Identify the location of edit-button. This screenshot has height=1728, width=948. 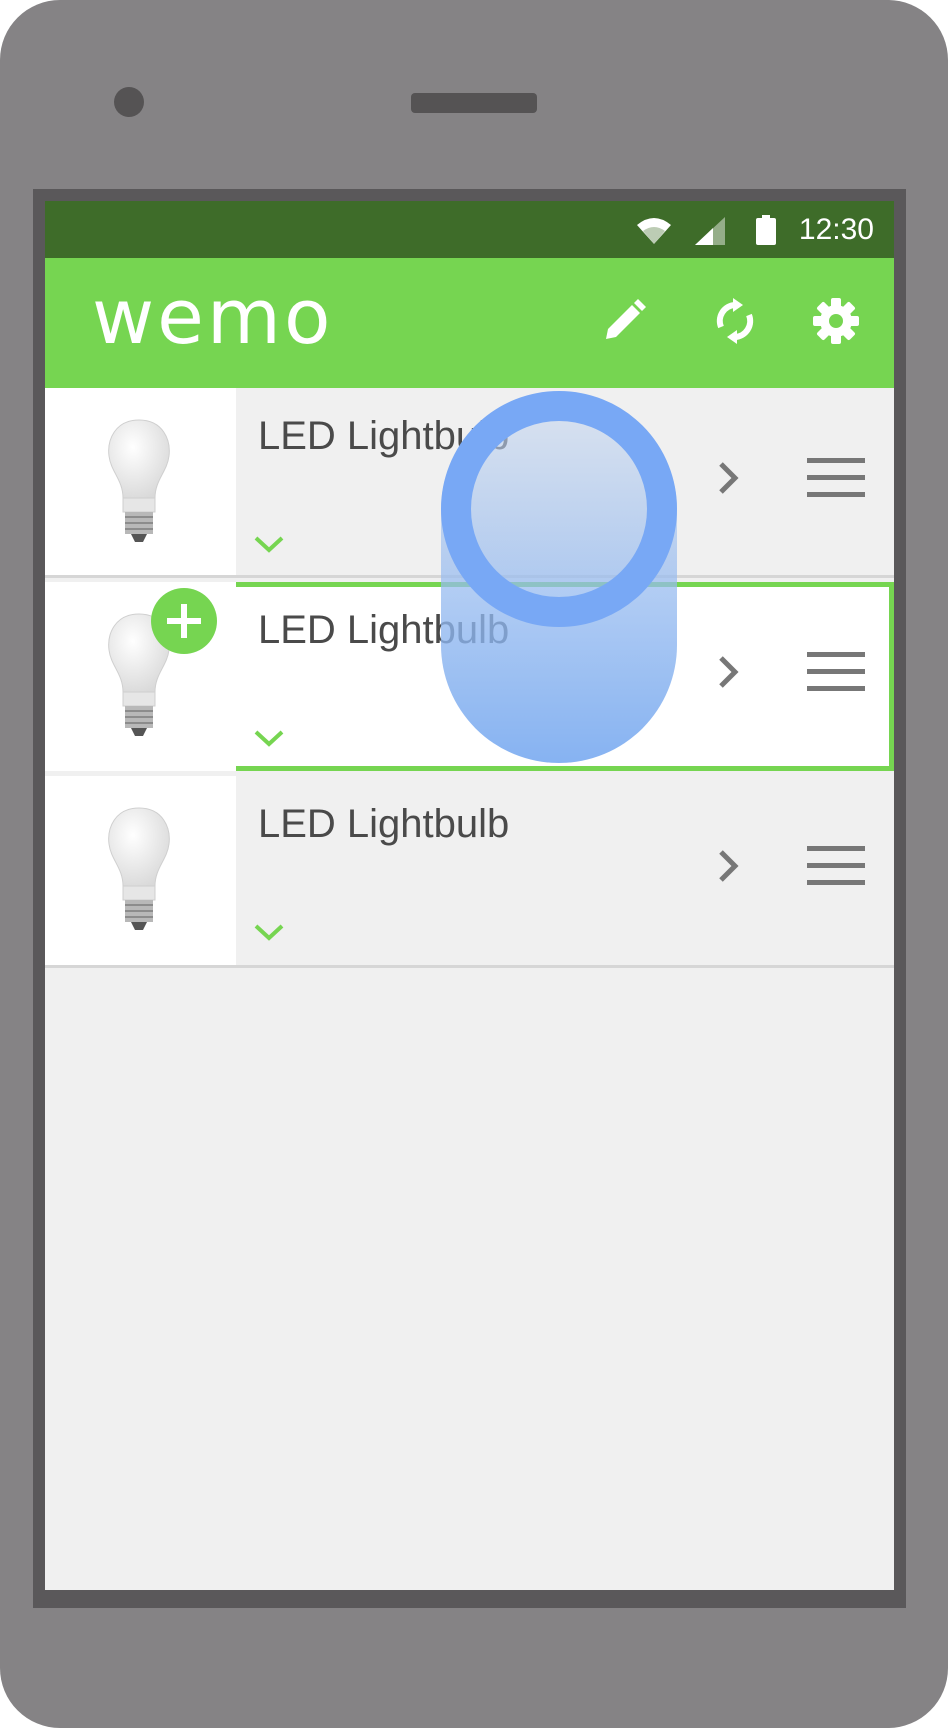
(624, 323).